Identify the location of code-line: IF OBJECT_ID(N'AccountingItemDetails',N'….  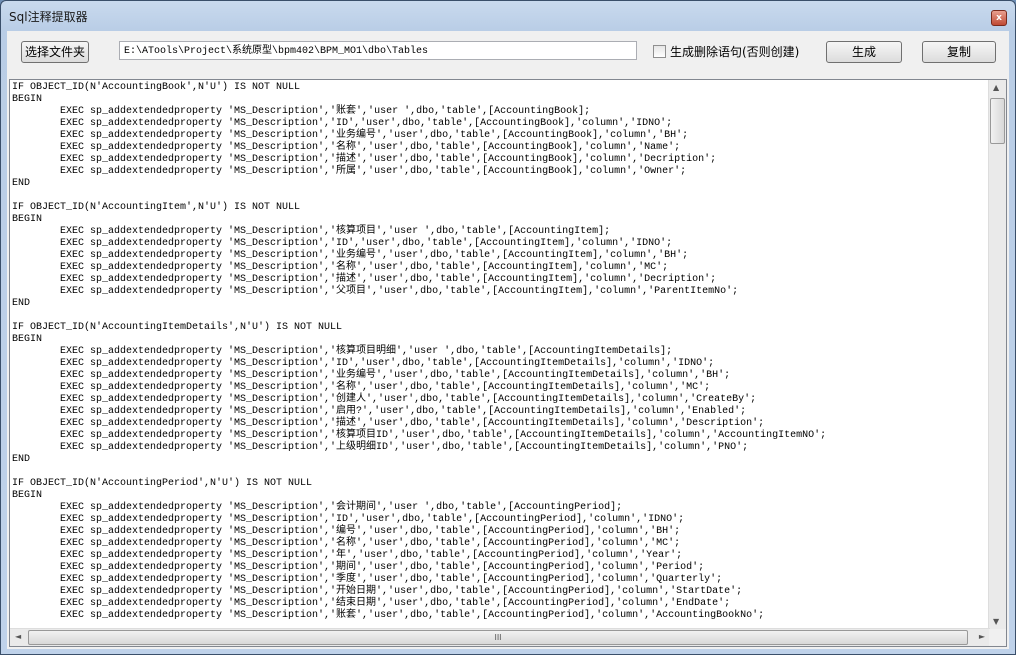
(177, 327).